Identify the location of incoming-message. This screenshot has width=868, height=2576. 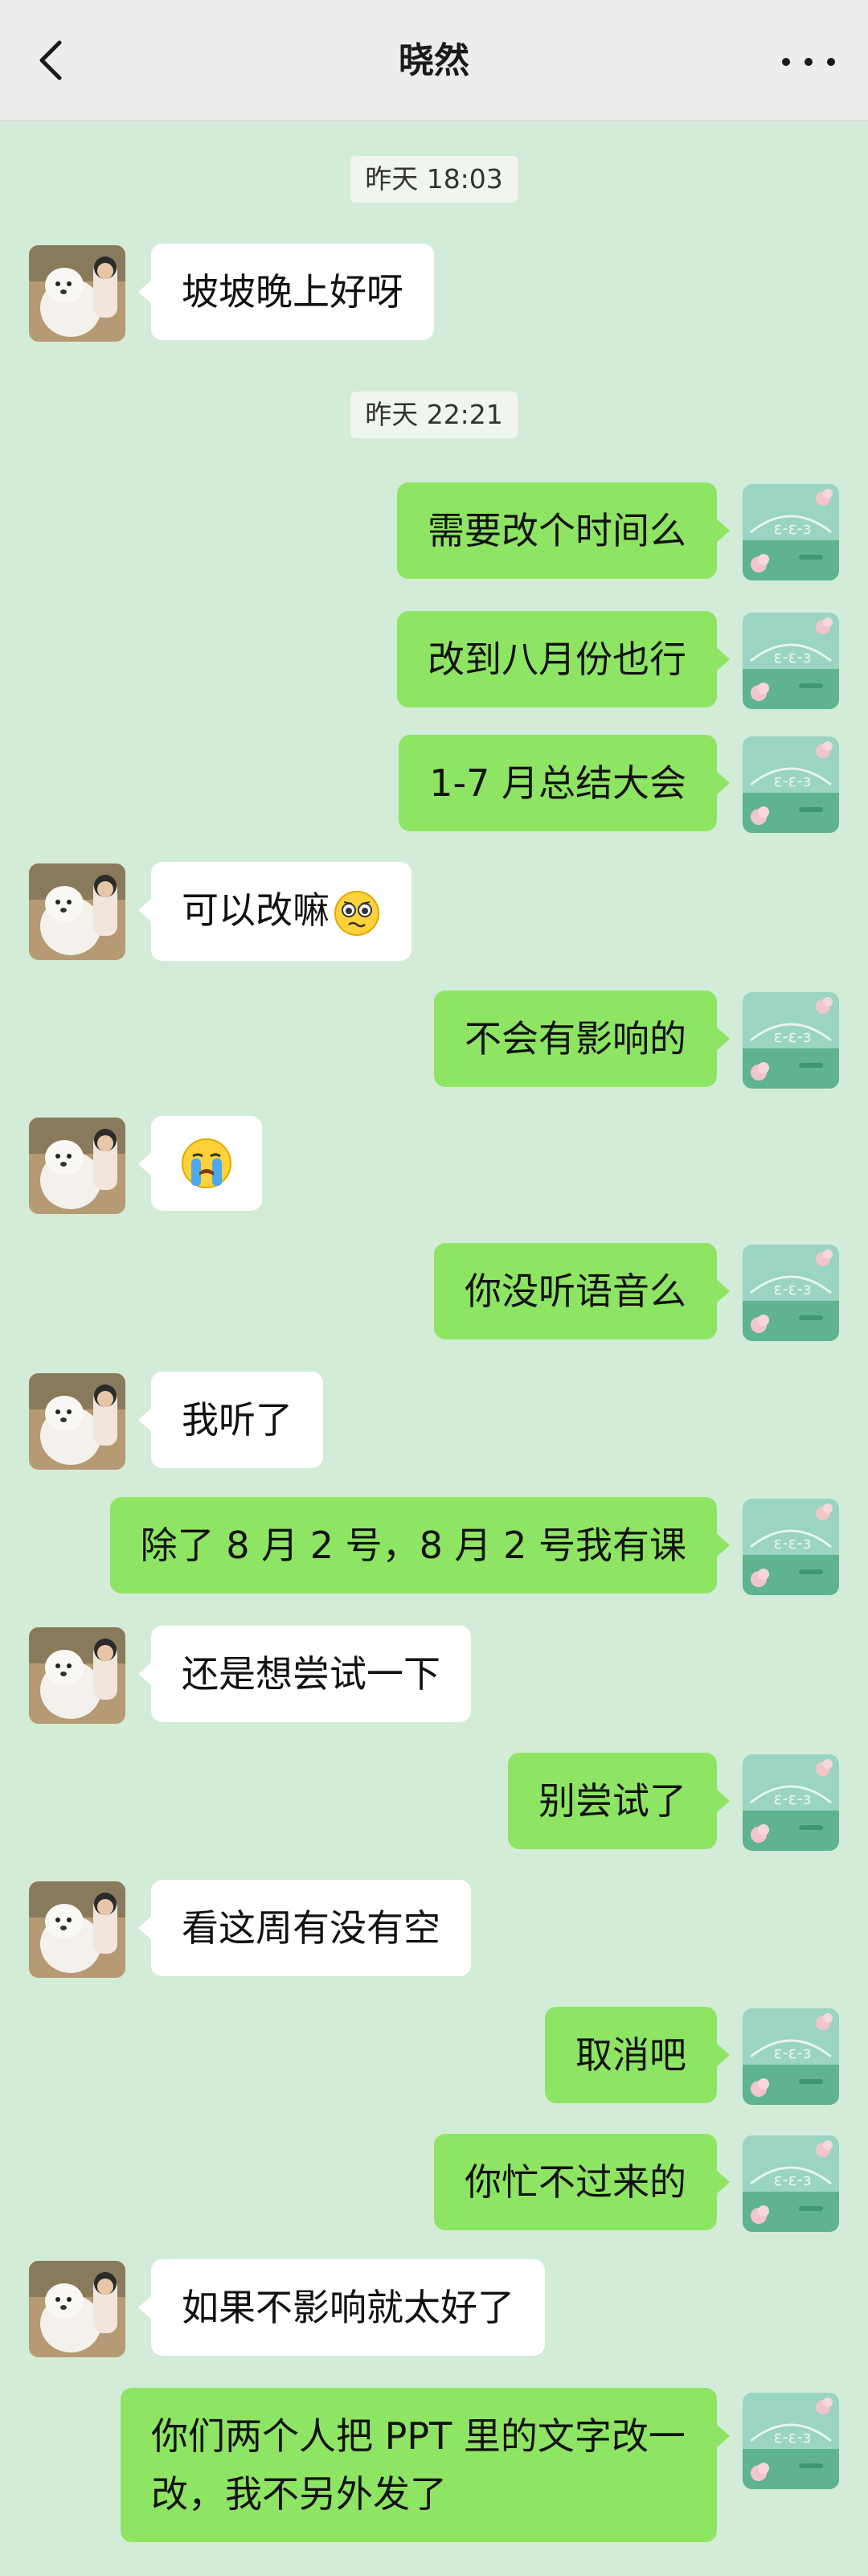
(200, 1163).